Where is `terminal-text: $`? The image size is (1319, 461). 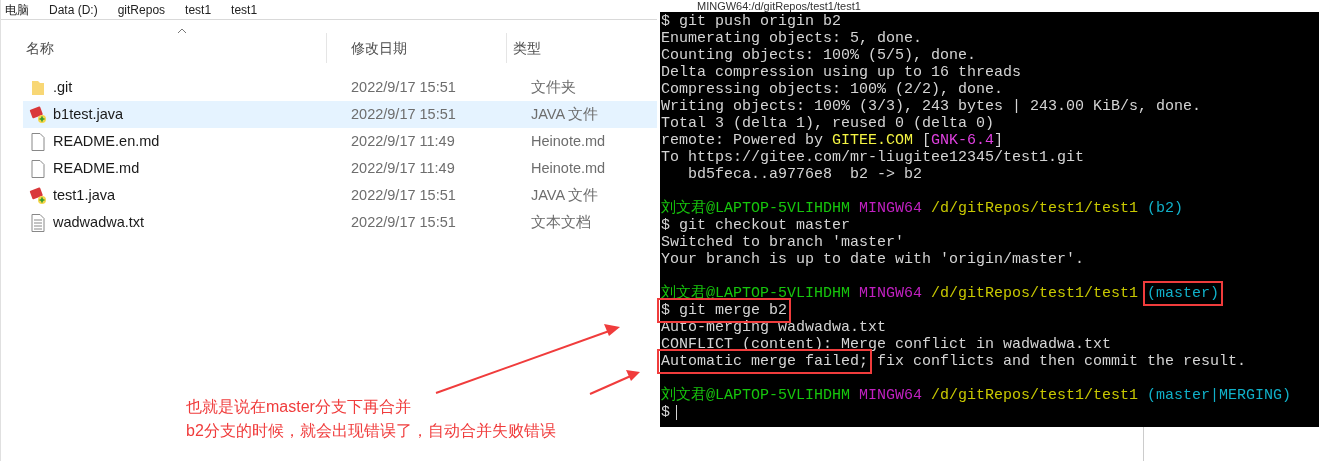 terminal-text: $ is located at coordinates (665, 412).